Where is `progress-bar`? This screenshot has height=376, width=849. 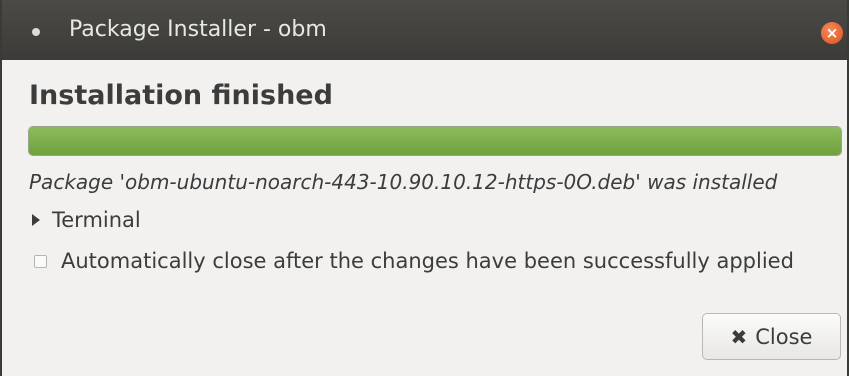 progress-bar is located at coordinates (435, 141).